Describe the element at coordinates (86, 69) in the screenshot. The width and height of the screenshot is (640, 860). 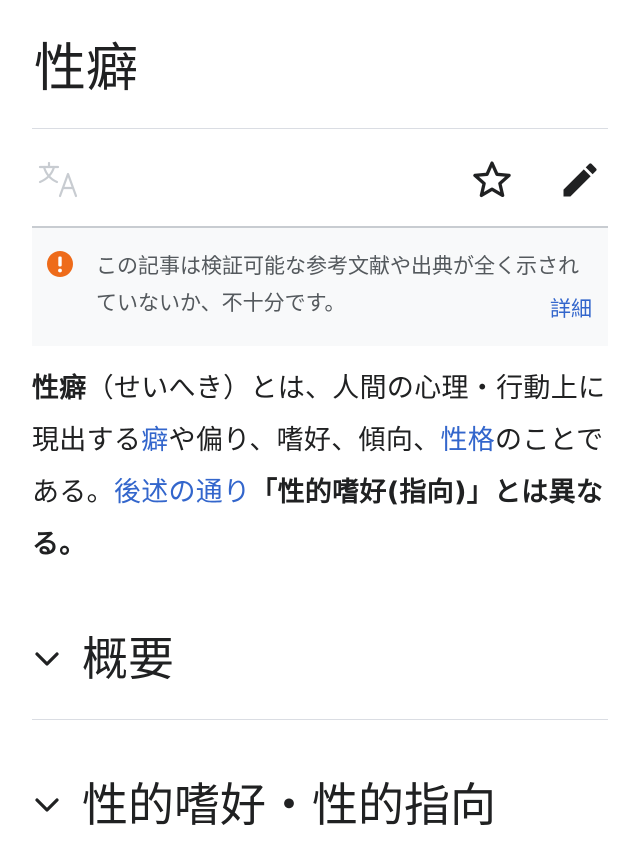
I see `page-title: 性癖` at that location.